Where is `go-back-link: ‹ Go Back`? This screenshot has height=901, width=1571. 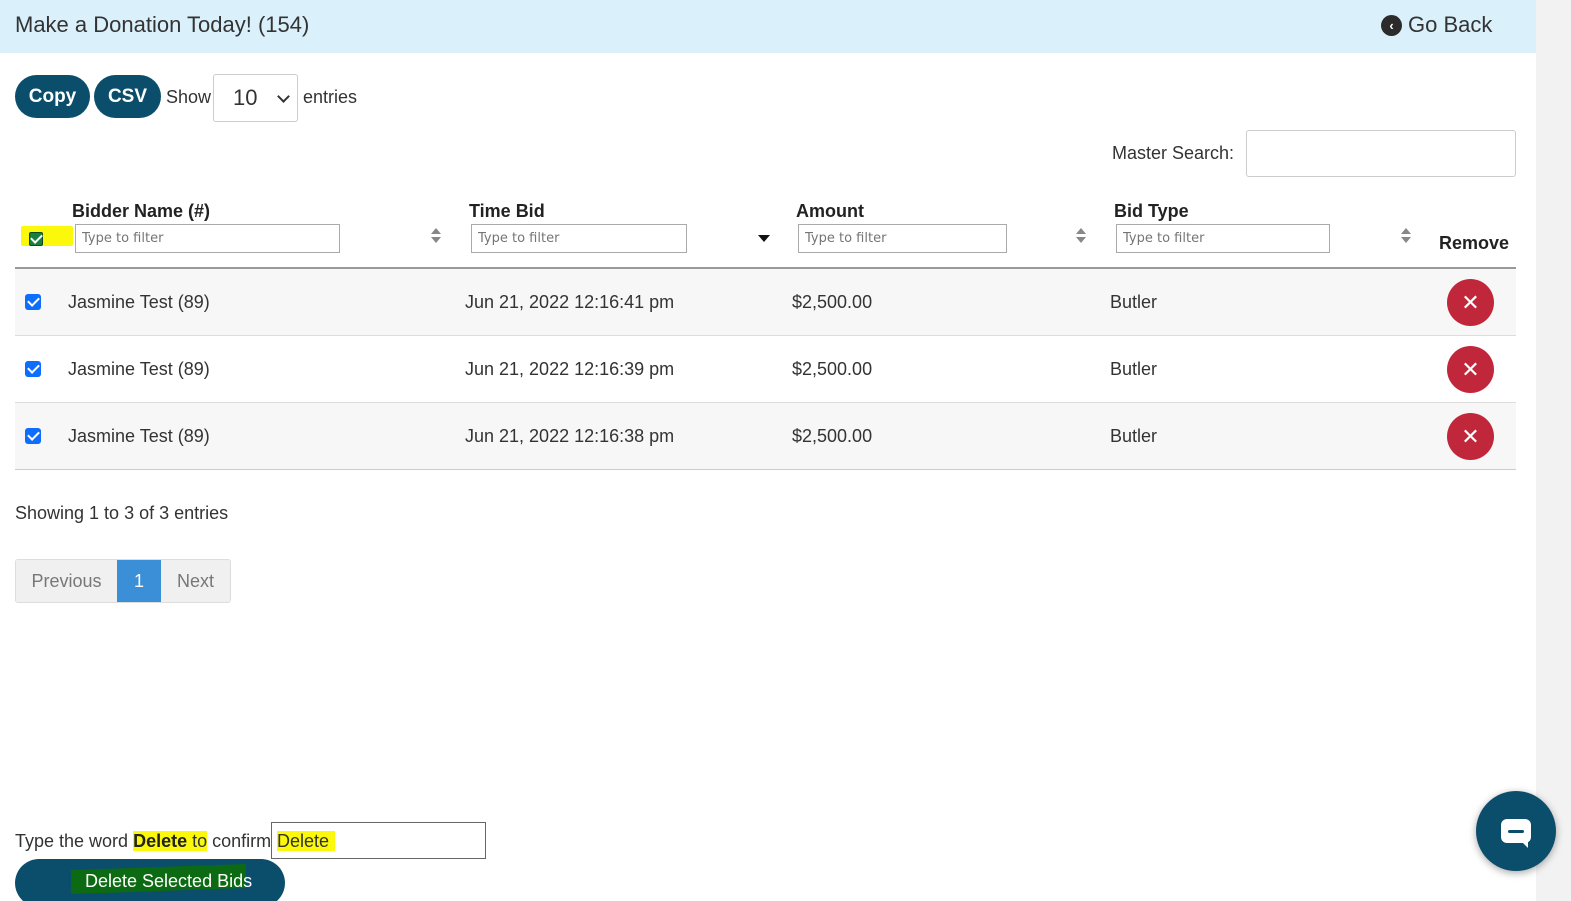 go-back-link: ‹ Go Back is located at coordinates (1436, 25).